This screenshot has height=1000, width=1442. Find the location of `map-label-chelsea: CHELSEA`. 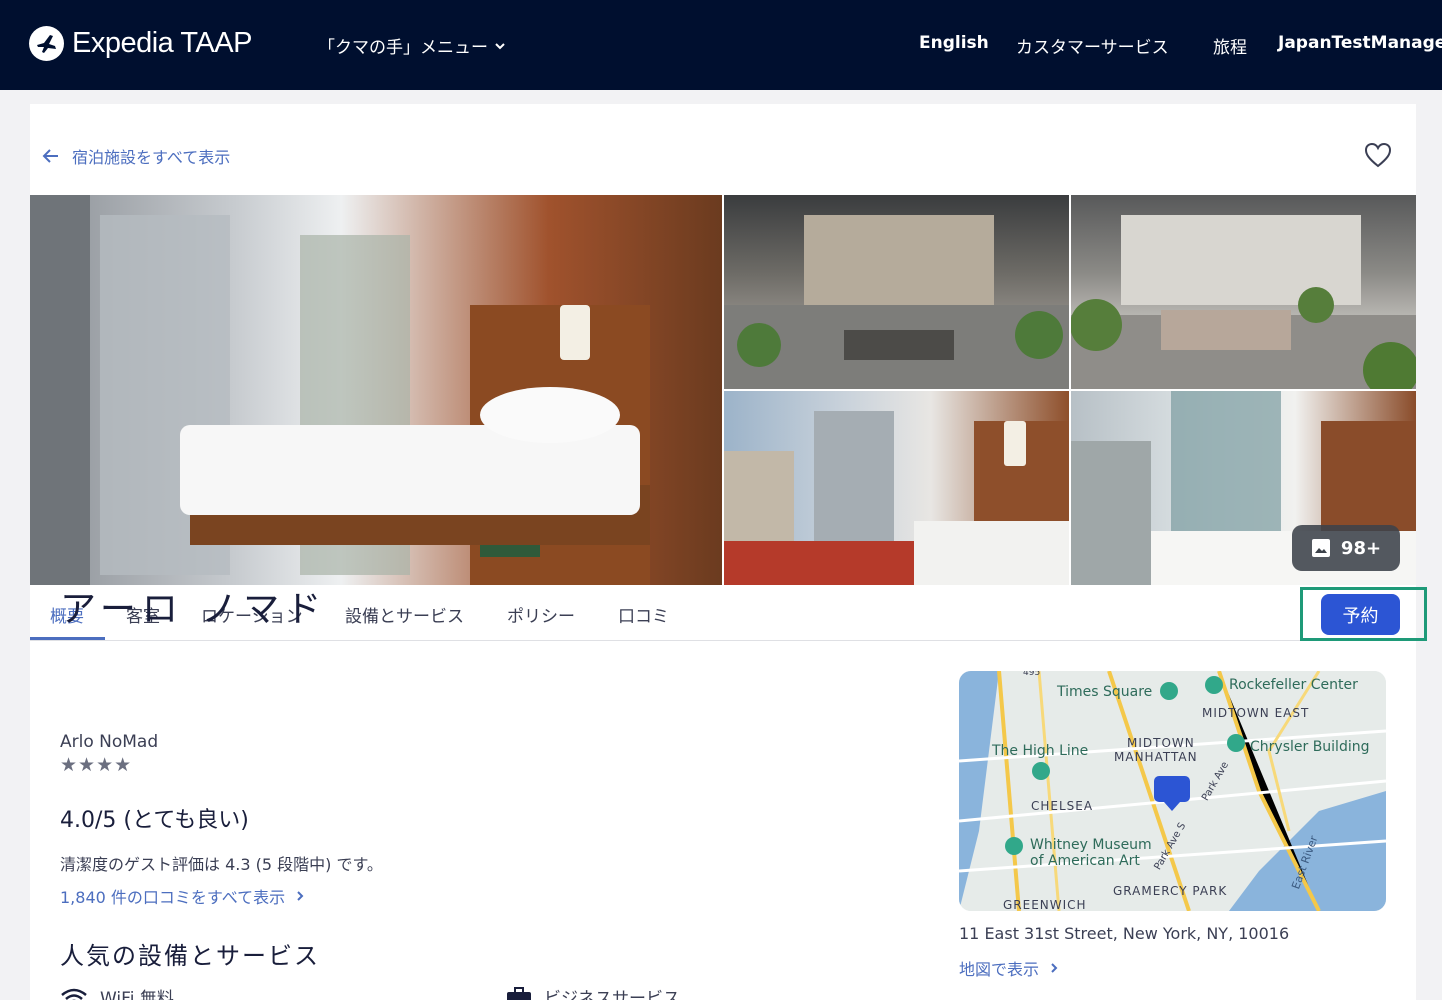

map-label-chelsea: CHELSEA is located at coordinates (1062, 806).